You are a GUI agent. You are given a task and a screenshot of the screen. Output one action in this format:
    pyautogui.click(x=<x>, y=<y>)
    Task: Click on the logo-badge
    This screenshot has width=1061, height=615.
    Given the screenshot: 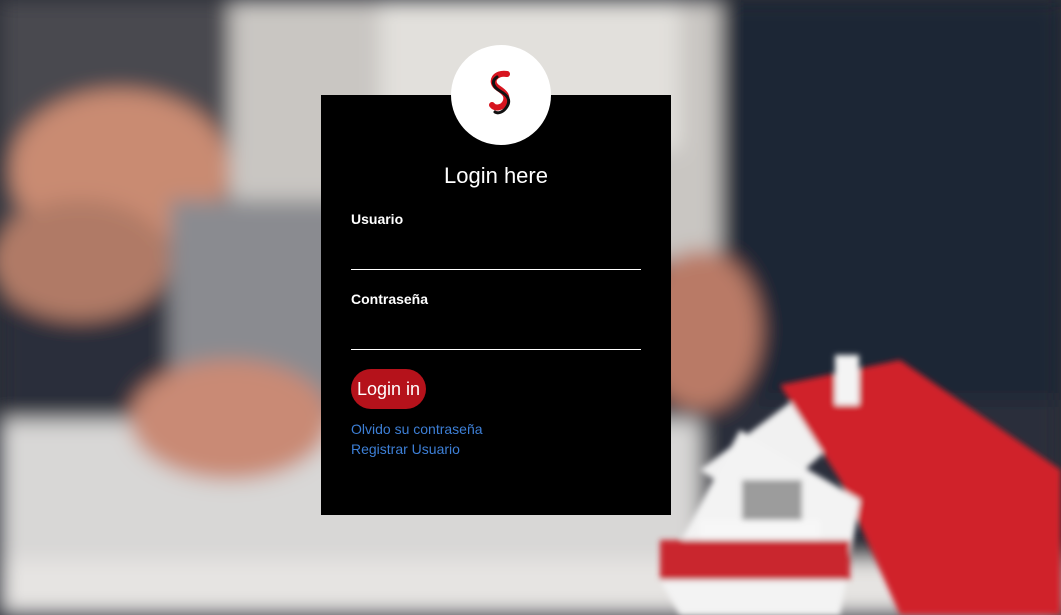 What is the action you would take?
    pyautogui.click(x=501, y=95)
    